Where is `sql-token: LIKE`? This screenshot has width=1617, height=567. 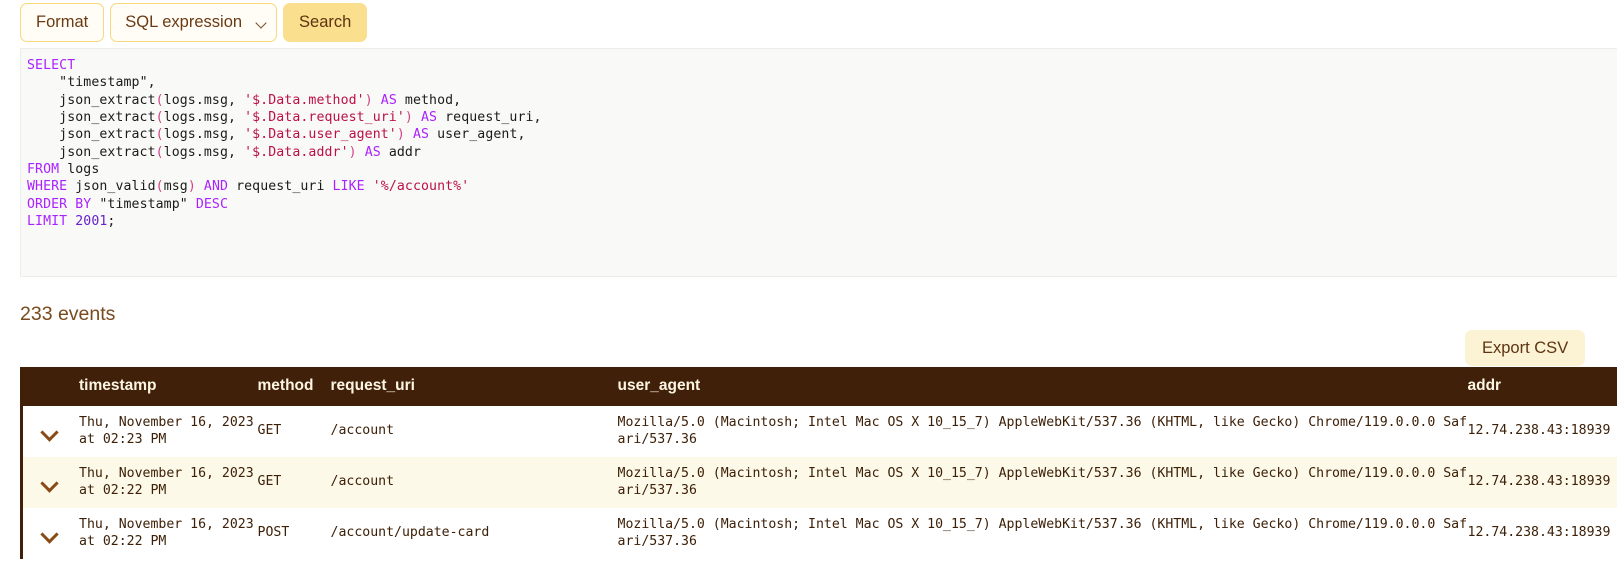
sql-token: LIKE is located at coordinates (349, 186).